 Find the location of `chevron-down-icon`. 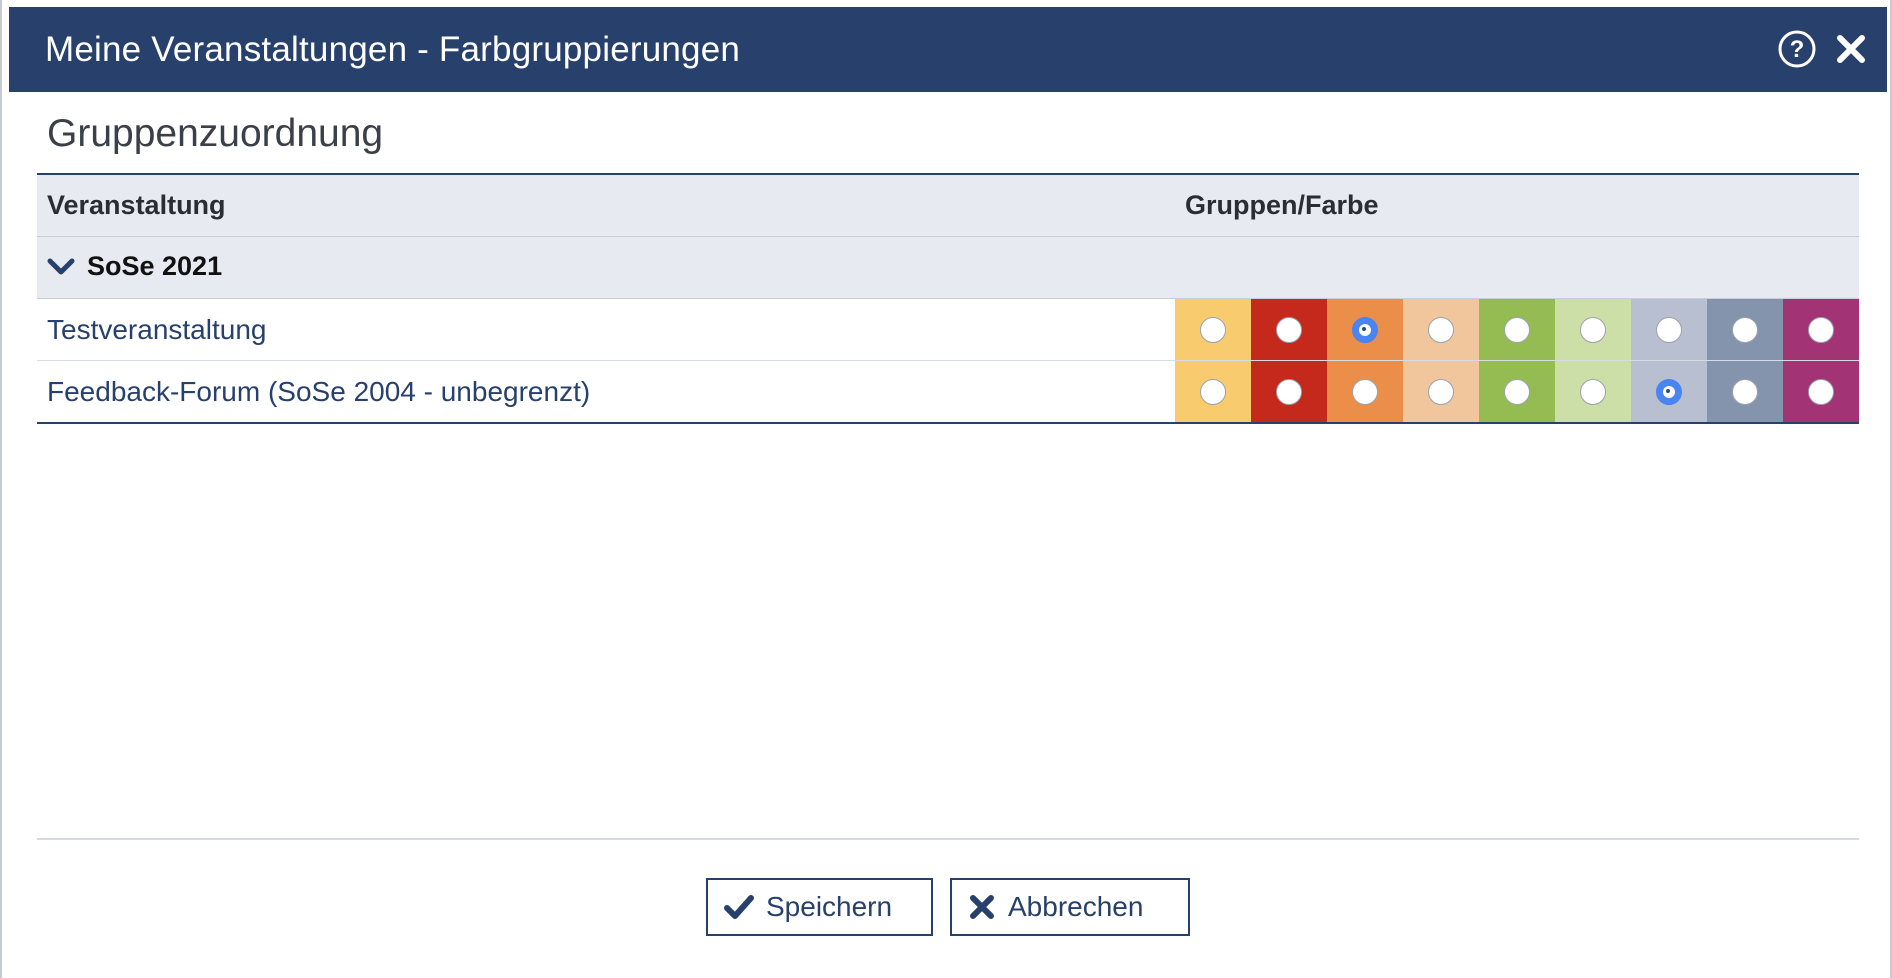

chevron-down-icon is located at coordinates (61, 268).